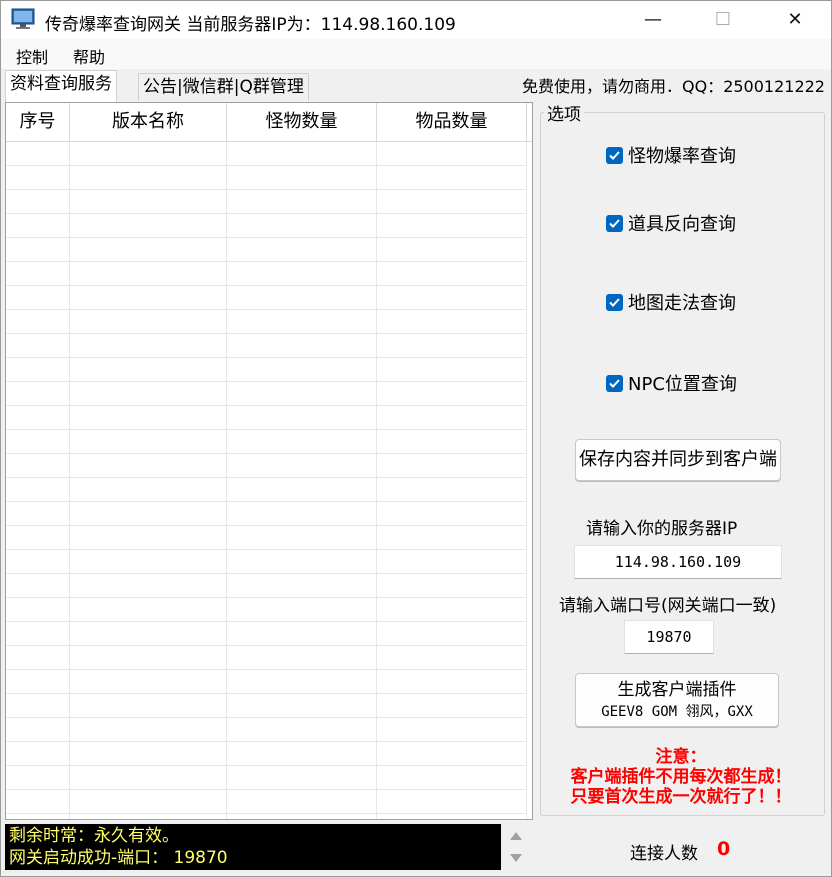  What do you see at coordinates (526, 480) in the screenshot?
I see `grid-divider` at bounding box center [526, 480].